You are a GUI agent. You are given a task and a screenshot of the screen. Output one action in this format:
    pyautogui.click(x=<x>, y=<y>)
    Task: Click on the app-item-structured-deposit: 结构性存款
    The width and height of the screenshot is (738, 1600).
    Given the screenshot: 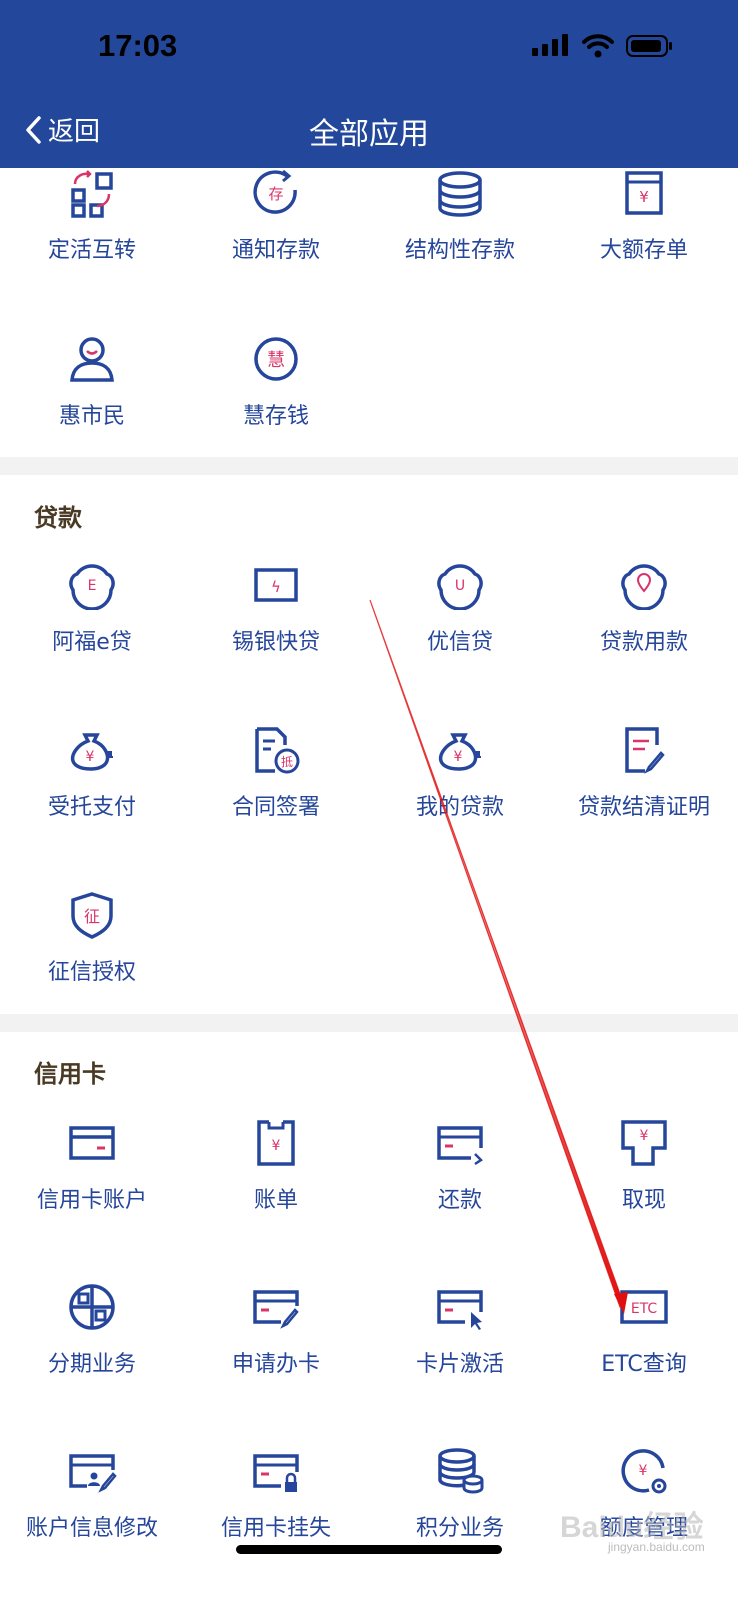 What is the action you would take?
    pyautogui.click(x=460, y=238)
    